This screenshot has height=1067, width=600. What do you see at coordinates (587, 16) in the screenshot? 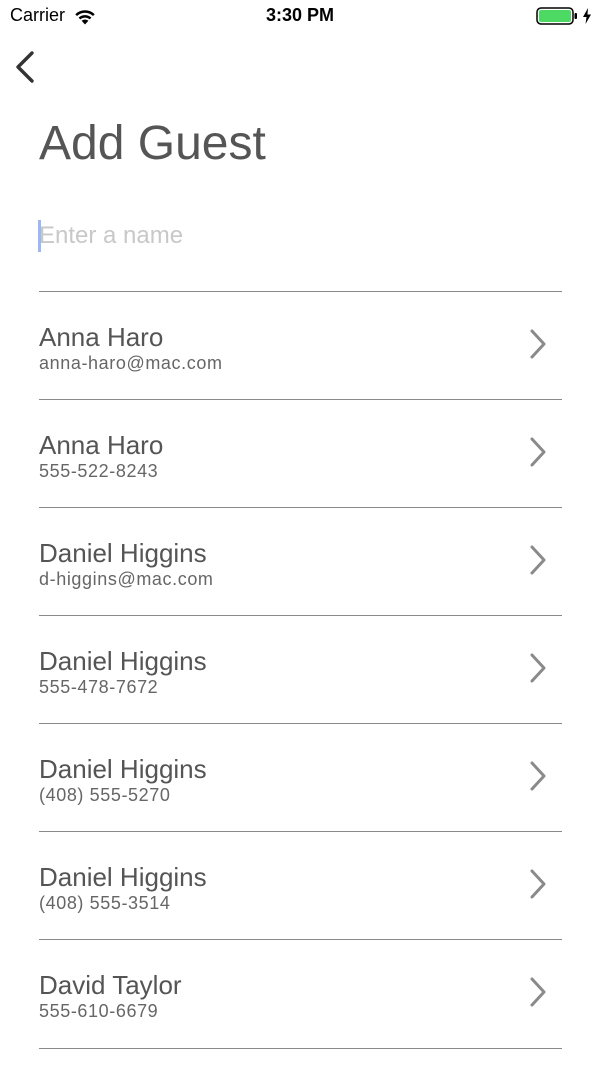
I see `charging-bolt-icon` at bounding box center [587, 16].